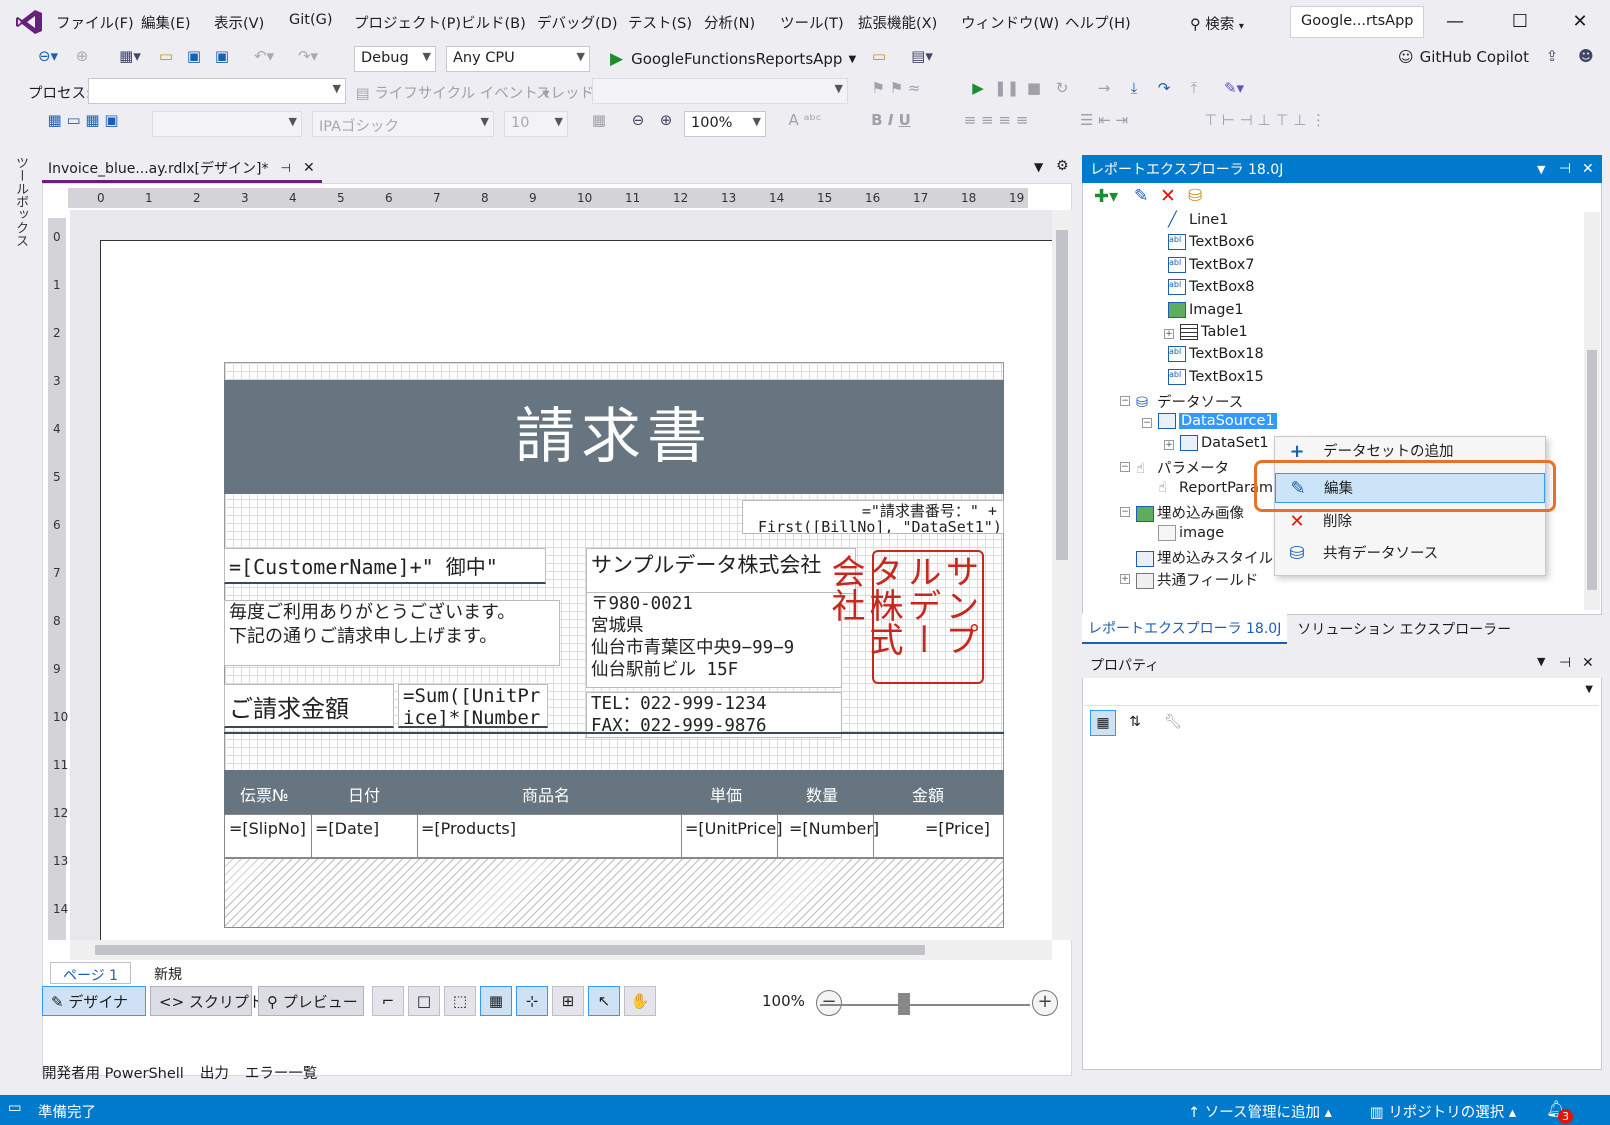  I want to click on snap-grid-icon: ⊹, so click(532, 1001).